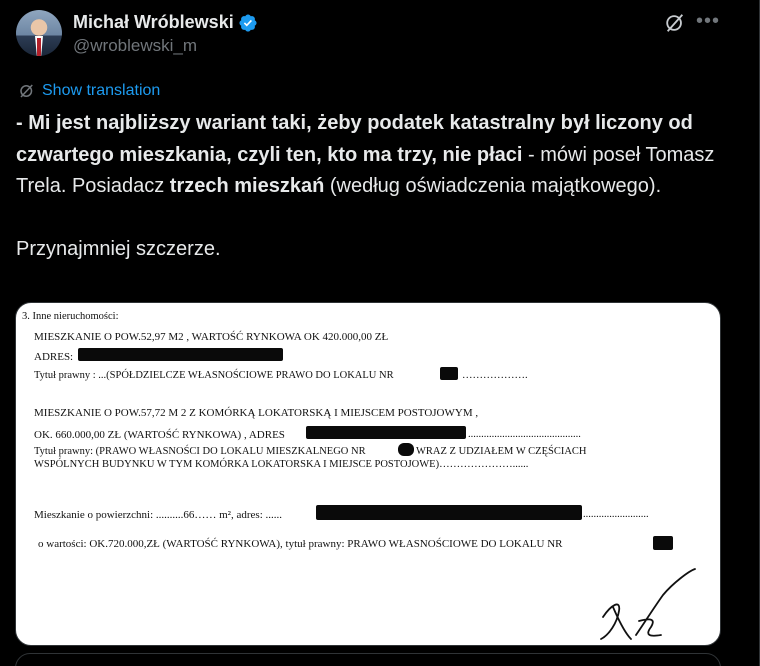  What do you see at coordinates (70, 316) in the screenshot?
I see `doc-heading: 3. Inne nieruchomości:` at bounding box center [70, 316].